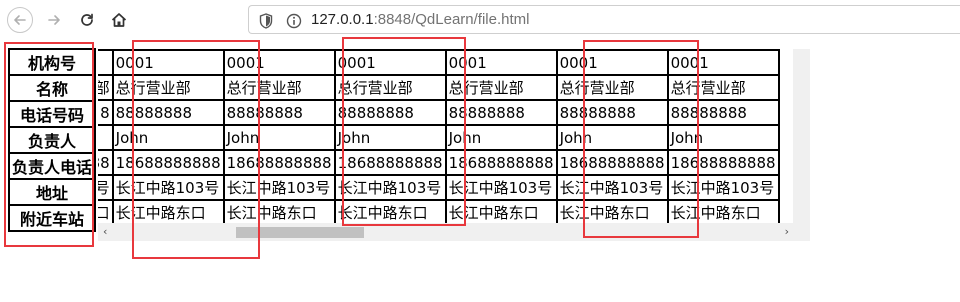  I want to click on table-row: John John John John John John, so click(439, 137).